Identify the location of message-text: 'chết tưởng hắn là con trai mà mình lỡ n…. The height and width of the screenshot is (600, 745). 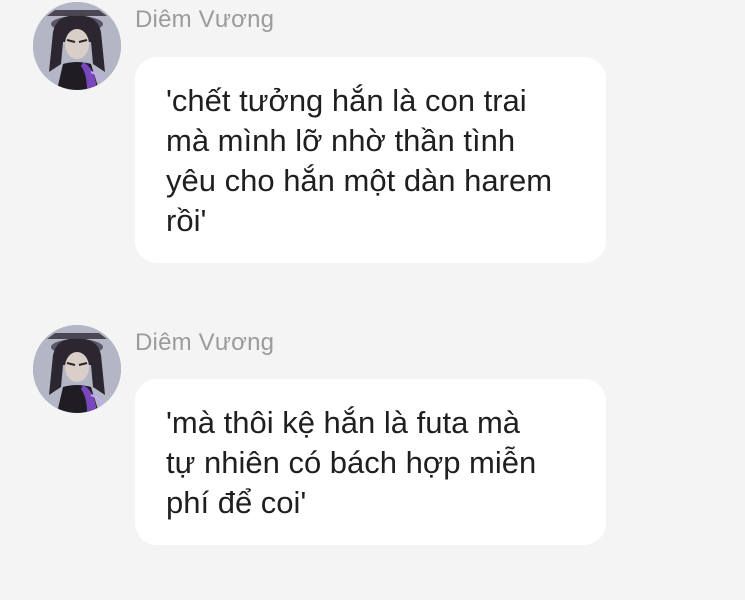
(359, 160).